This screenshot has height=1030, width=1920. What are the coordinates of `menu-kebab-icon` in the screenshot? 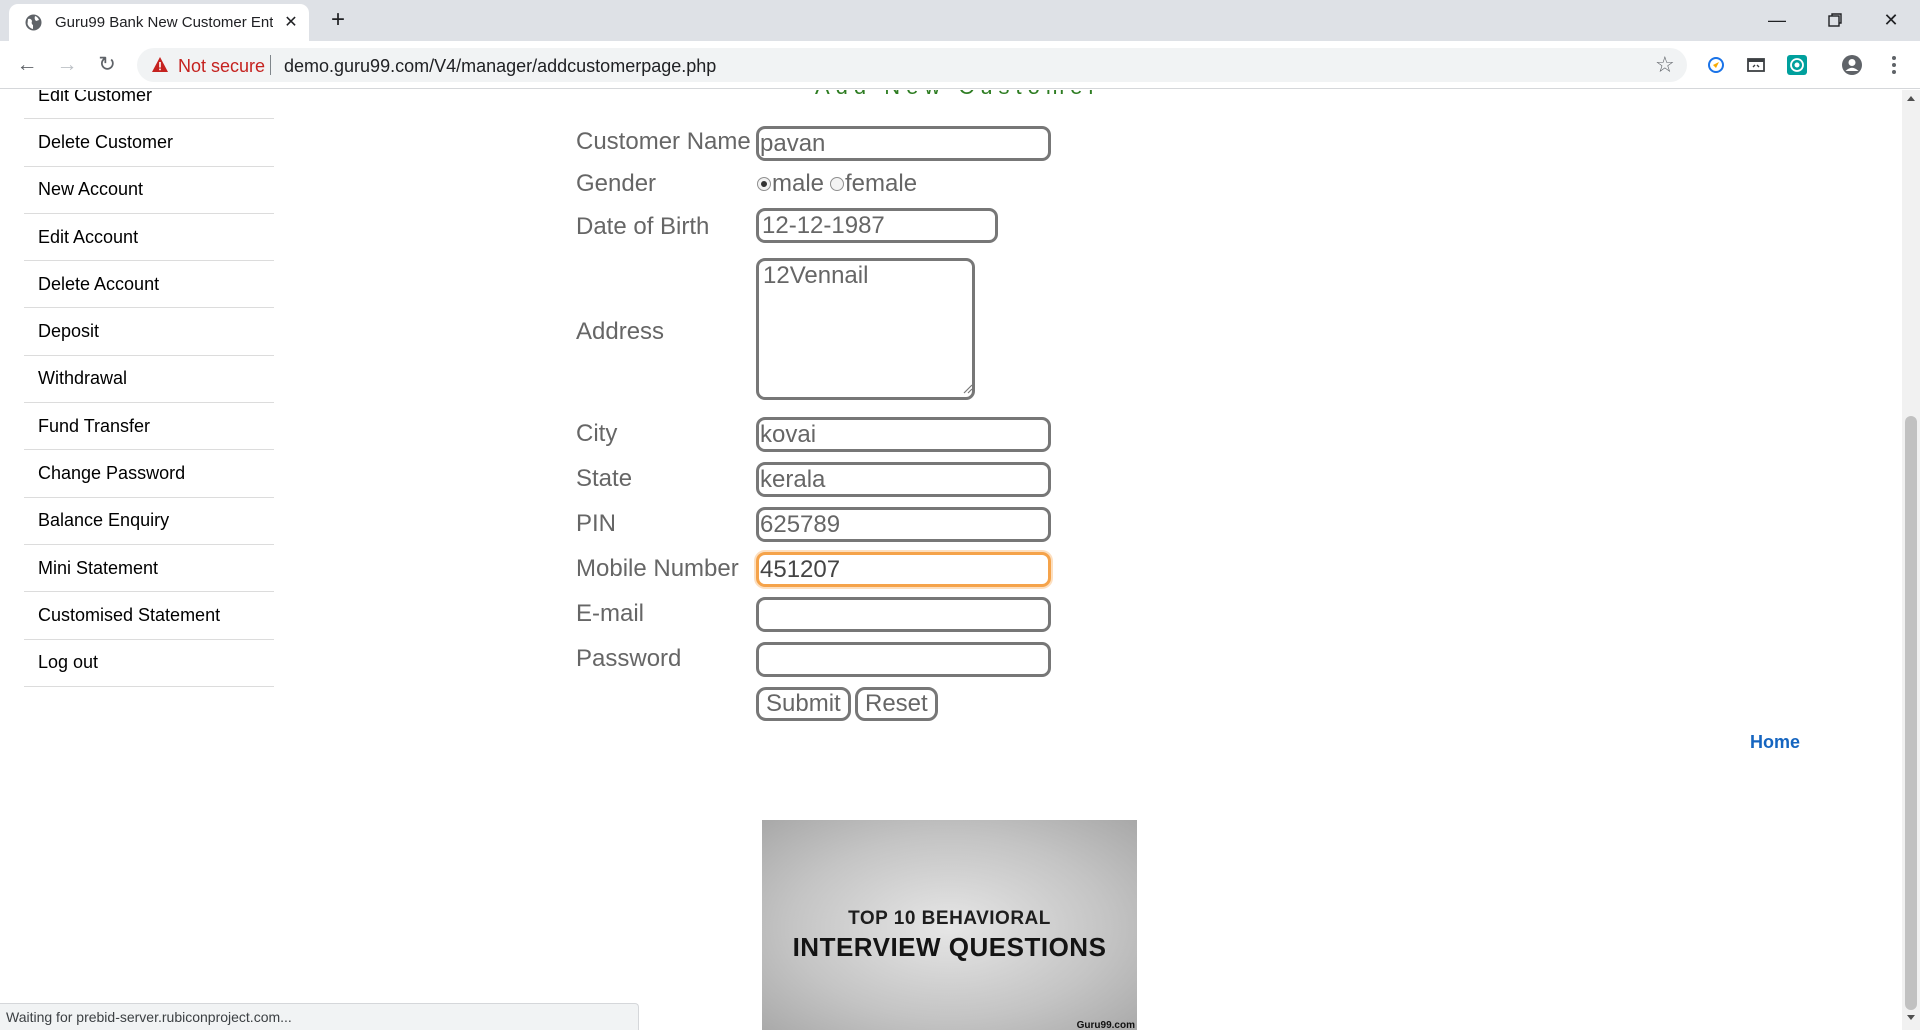 It's located at (1894, 65).